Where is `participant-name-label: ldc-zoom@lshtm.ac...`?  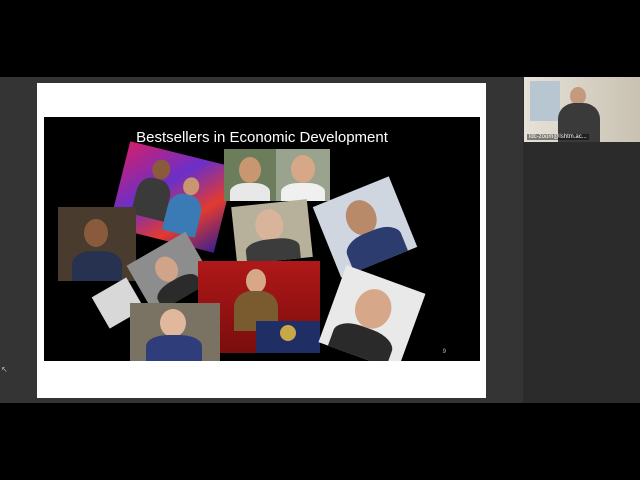
participant-name-label: ldc-zoom@lshtm.ac... is located at coordinates (558, 137).